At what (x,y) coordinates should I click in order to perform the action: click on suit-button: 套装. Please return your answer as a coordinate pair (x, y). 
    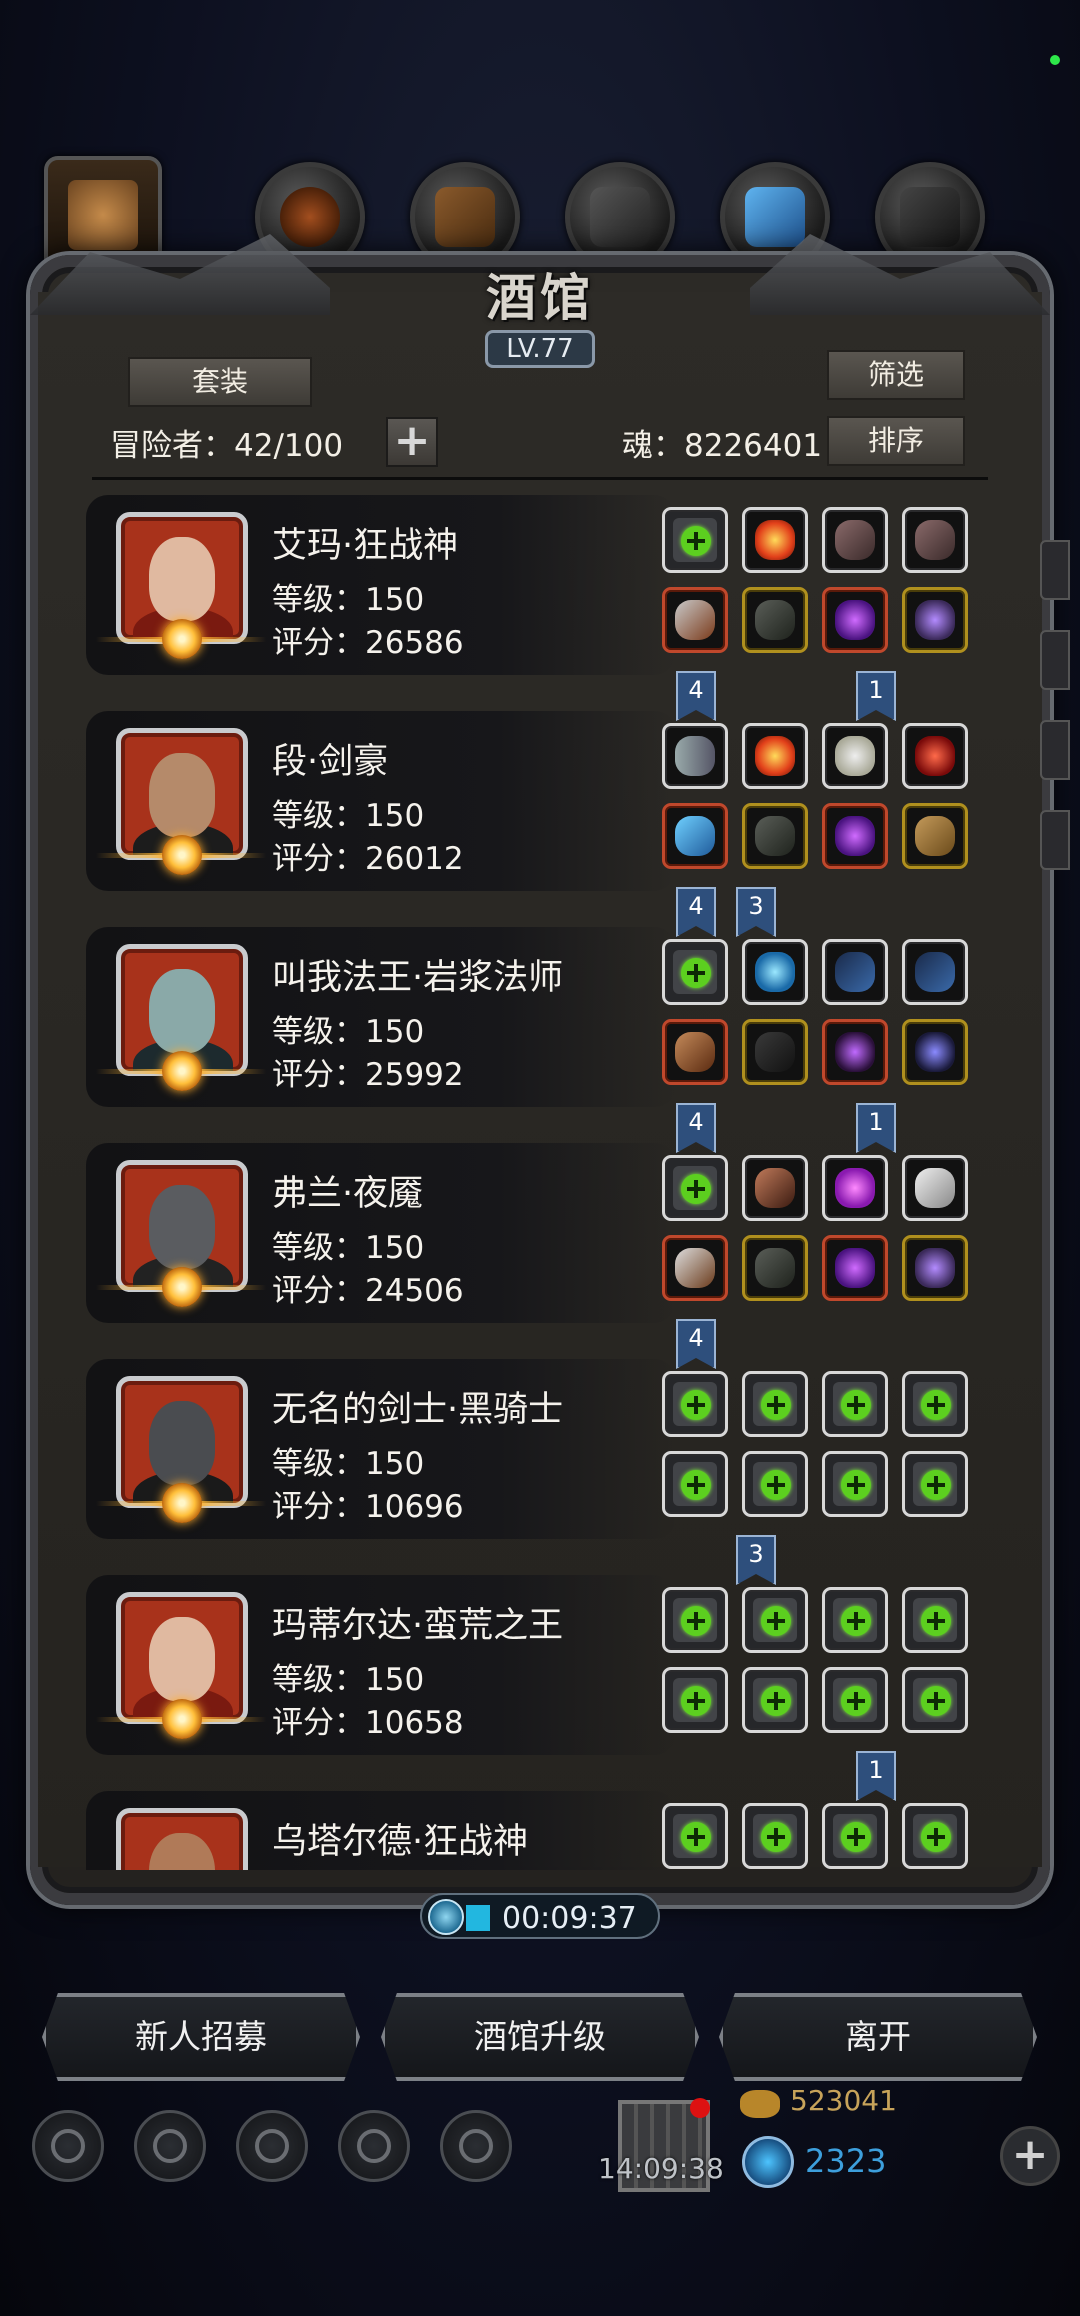
    Looking at the image, I should click on (220, 382).